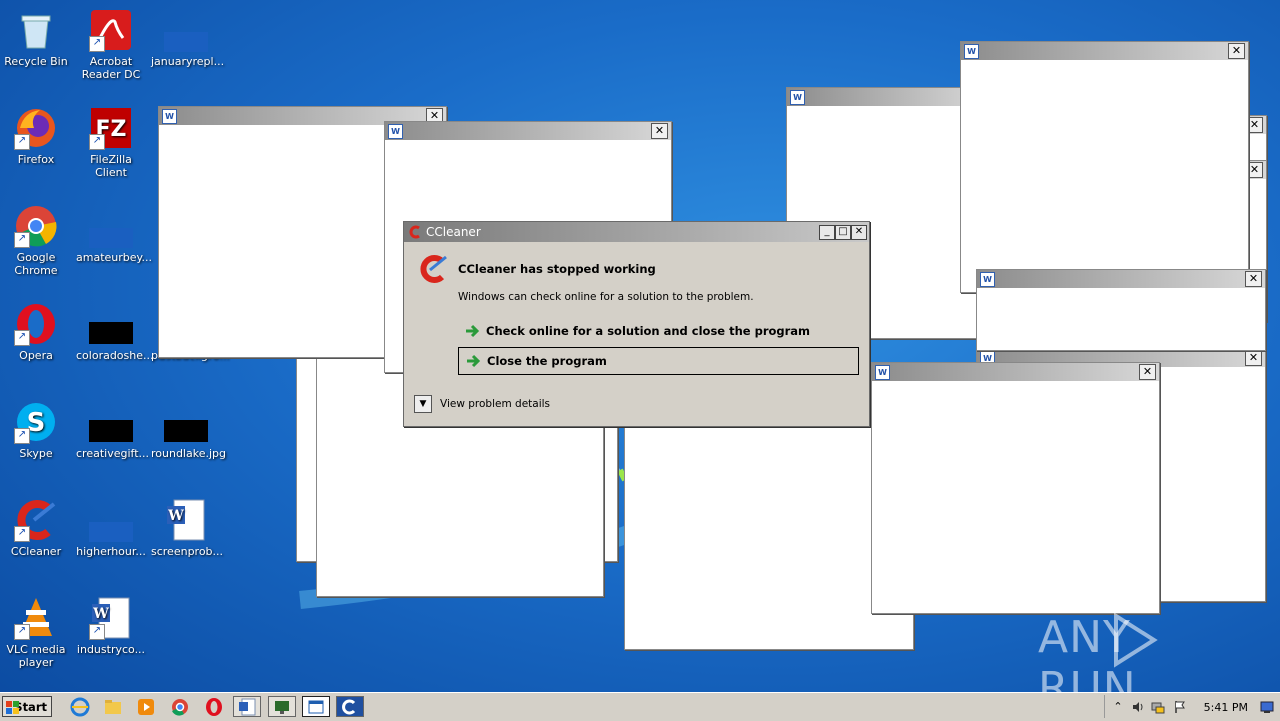  What do you see at coordinates (111, 142) in the screenshot?
I see `desktop-icon-filezilla: FZ ↗ FileZilla Client` at bounding box center [111, 142].